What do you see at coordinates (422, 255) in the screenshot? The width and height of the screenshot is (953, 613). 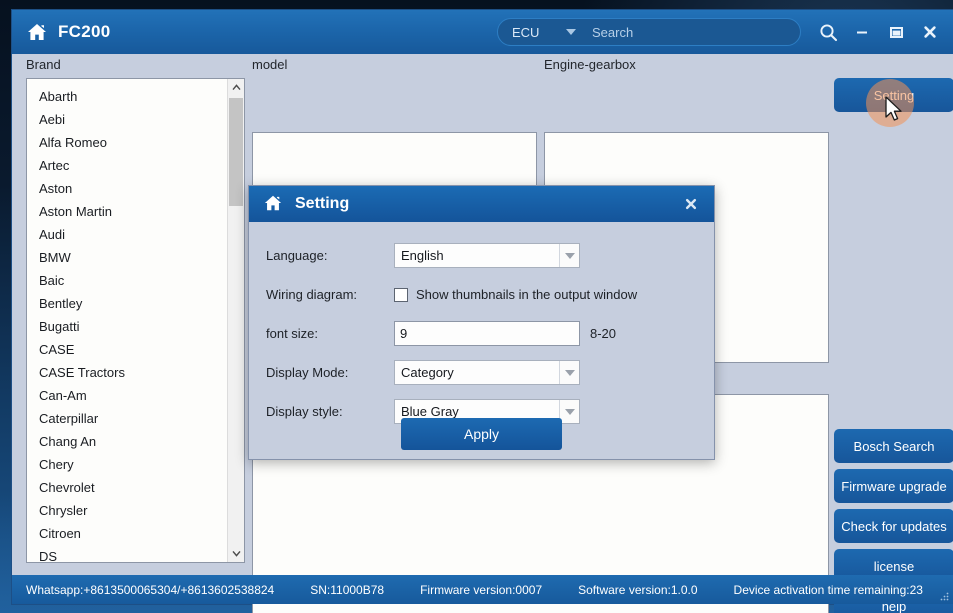 I see `language-value: English` at bounding box center [422, 255].